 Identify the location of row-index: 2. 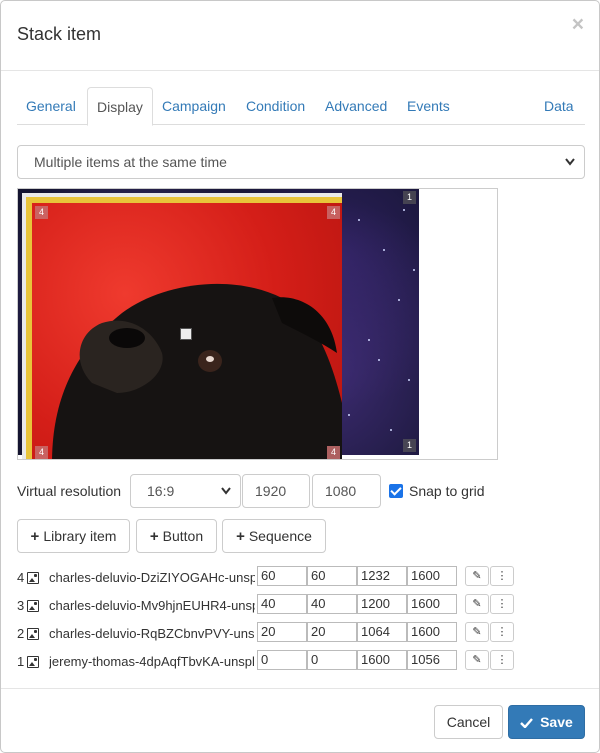
(21, 633).